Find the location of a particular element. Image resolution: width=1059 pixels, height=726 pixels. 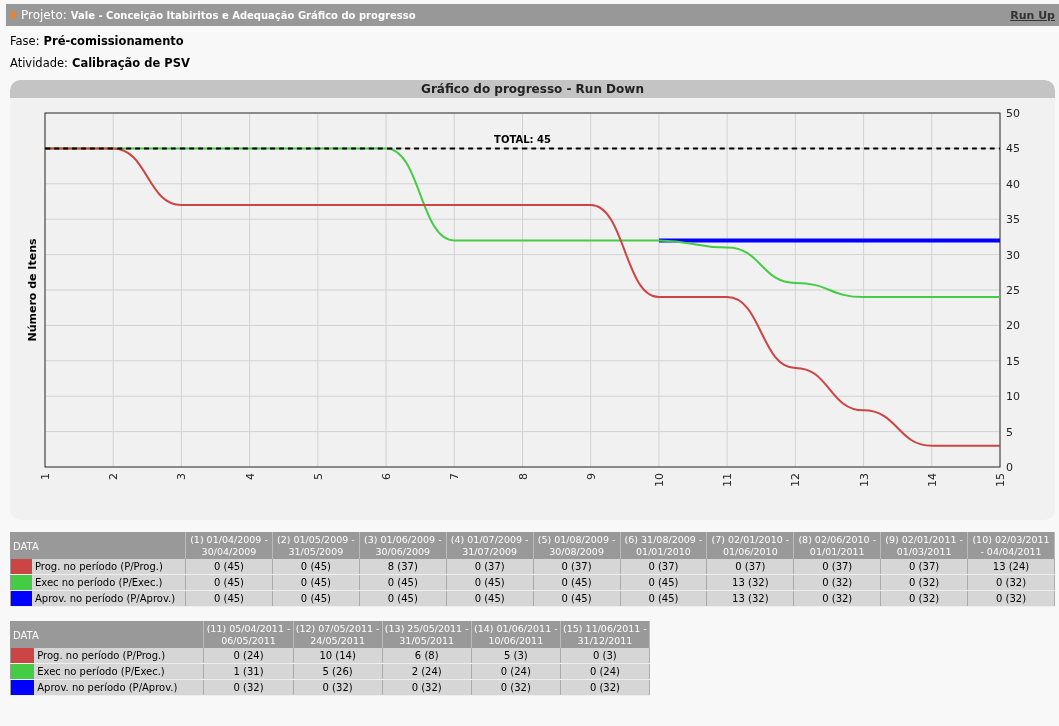

x-tick-label: 1 is located at coordinates (45, 476).